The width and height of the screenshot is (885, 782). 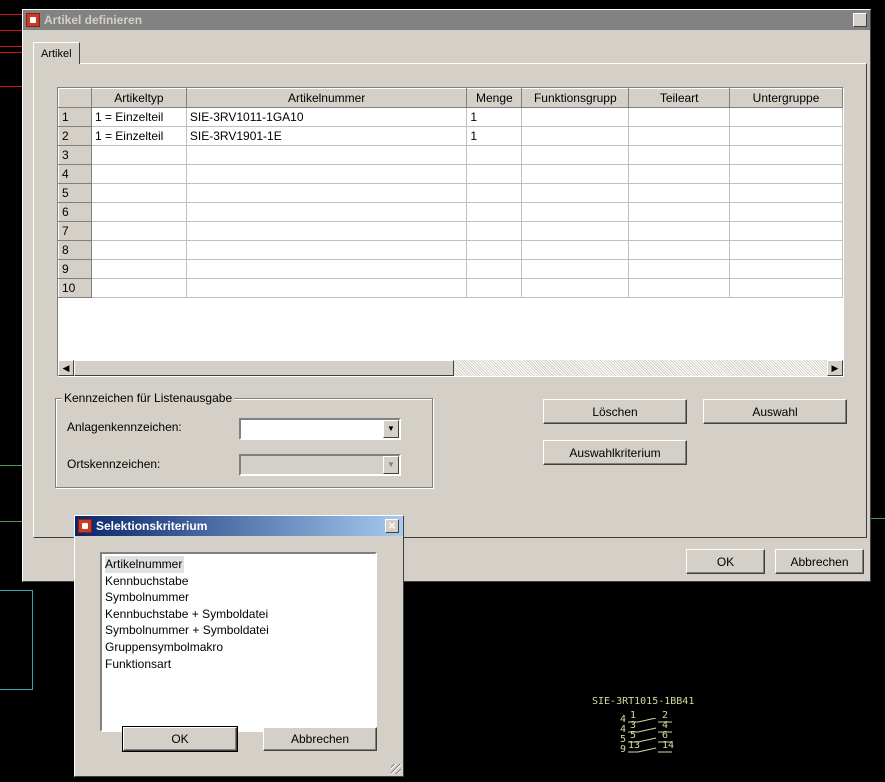 What do you see at coordinates (494, 98) in the screenshot?
I see `column-header: Menge` at bounding box center [494, 98].